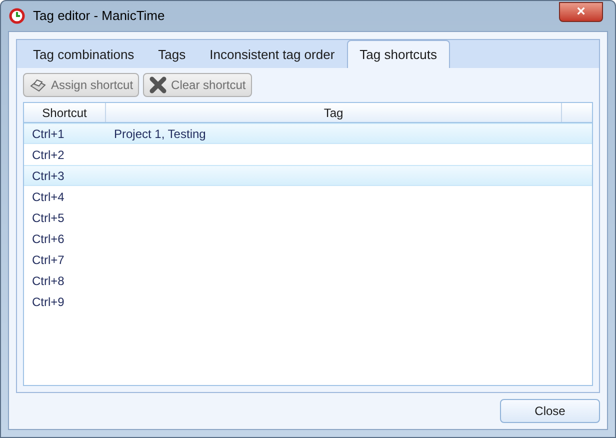 The height and width of the screenshot is (438, 616). What do you see at coordinates (48, 197) in the screenshot?
I see `table-cell-text: Ctrl+4` at bounding box center [48, 197].